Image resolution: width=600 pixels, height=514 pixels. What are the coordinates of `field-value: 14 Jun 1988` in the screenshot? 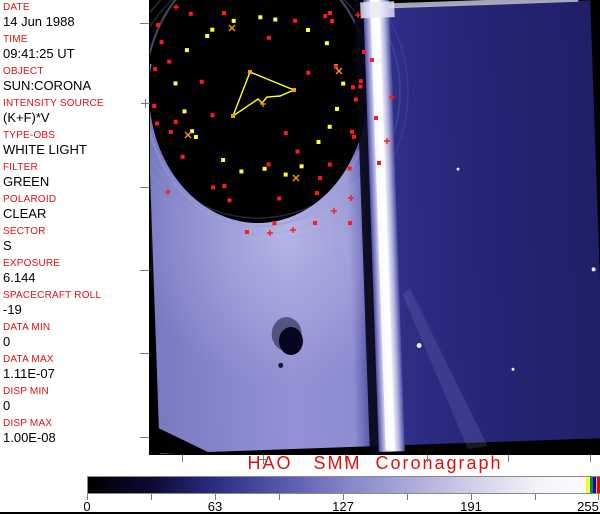 It's located at (39, 21).